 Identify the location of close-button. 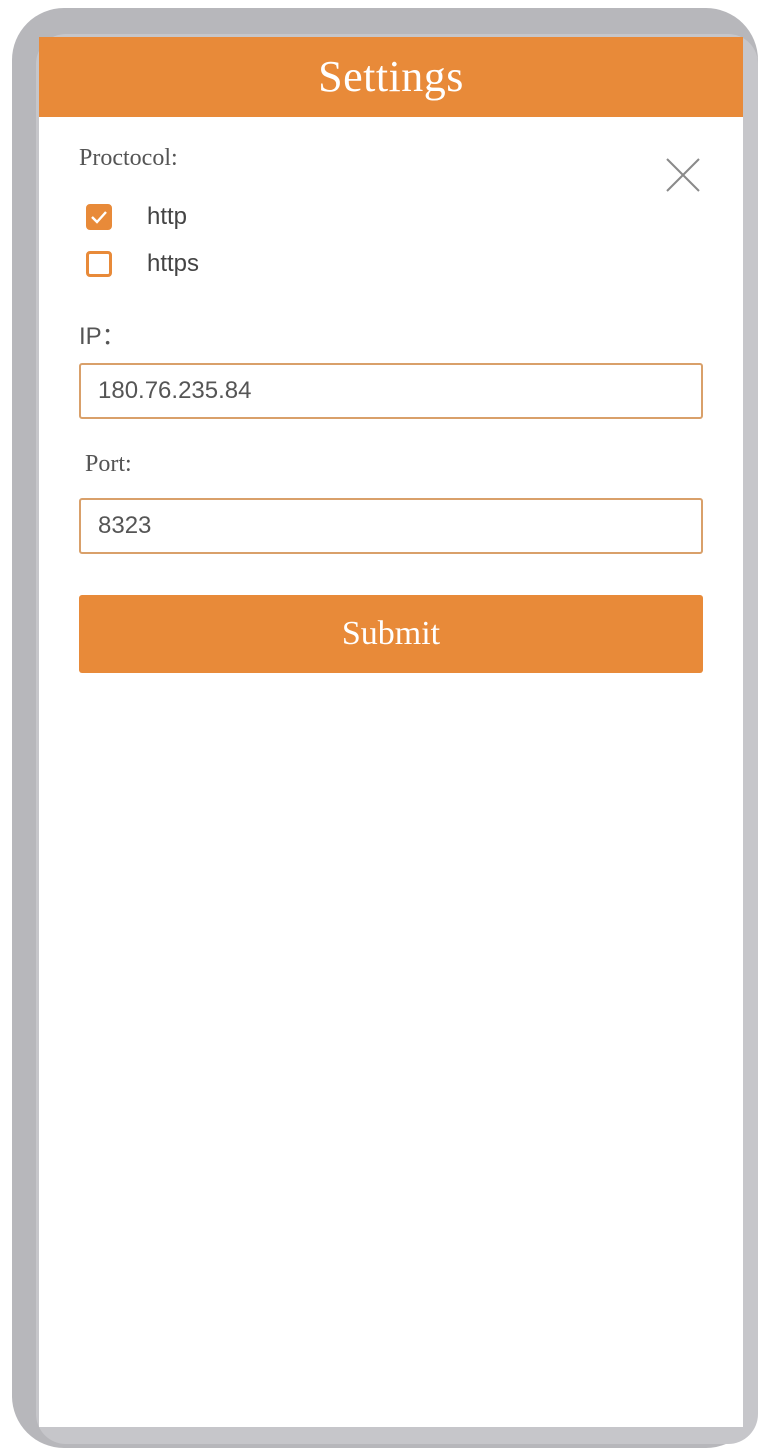
(683, 175).